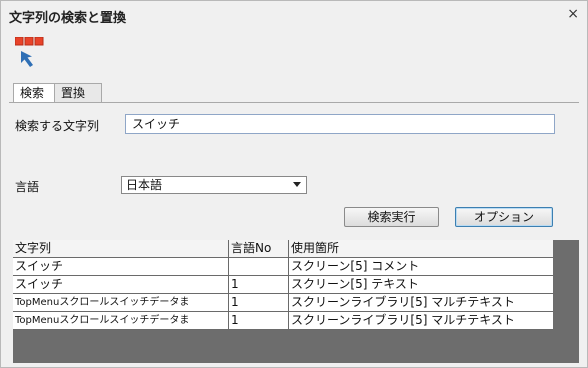 The width and height of the screenshot is (588, 368). What do you see at coordinates (259, 248) in the screenshot?
I see `column-header-language-no: 言語No` at bounding box center [259, 248].